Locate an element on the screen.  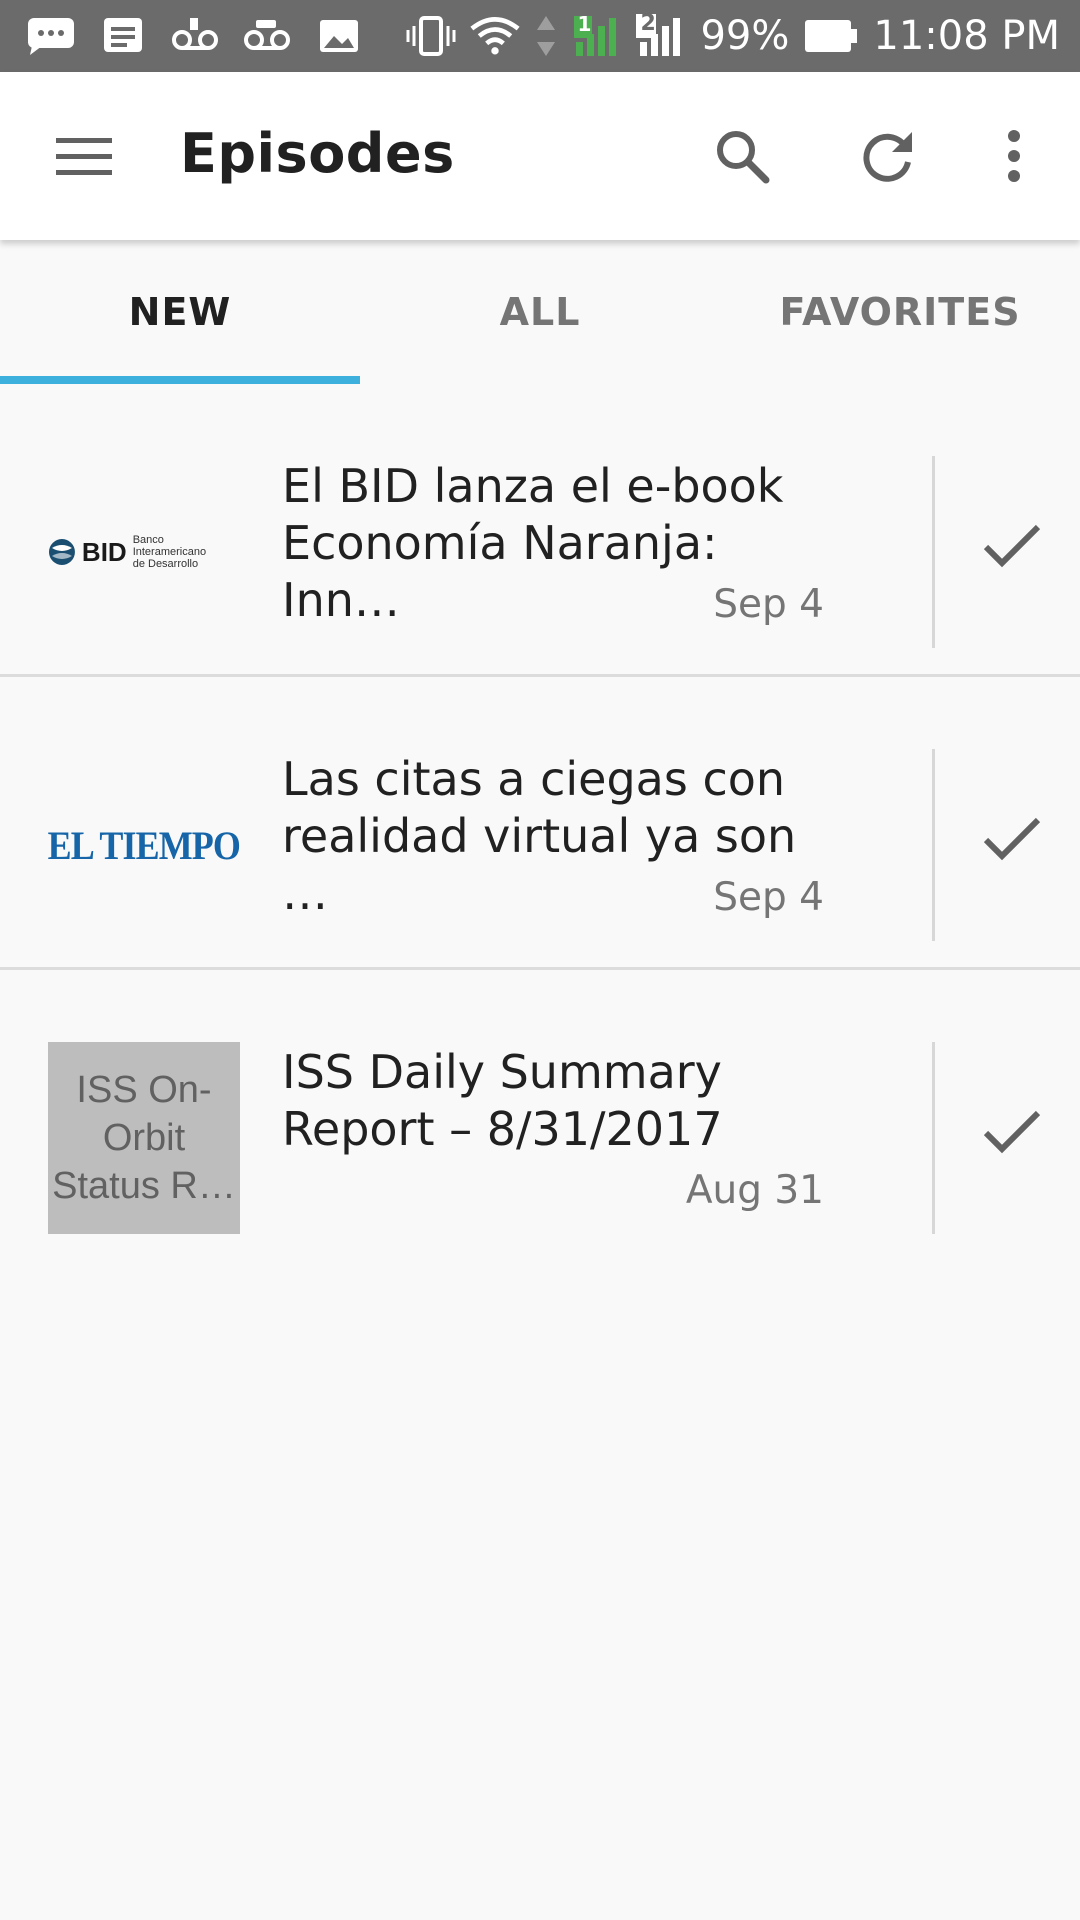
tab-new: NEW is located at coordinates (180, 312).